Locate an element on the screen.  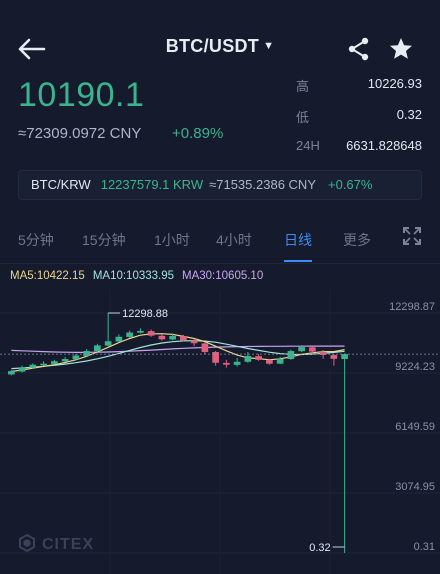
last-price: 10190.1 is located at coordinates (81, 95).